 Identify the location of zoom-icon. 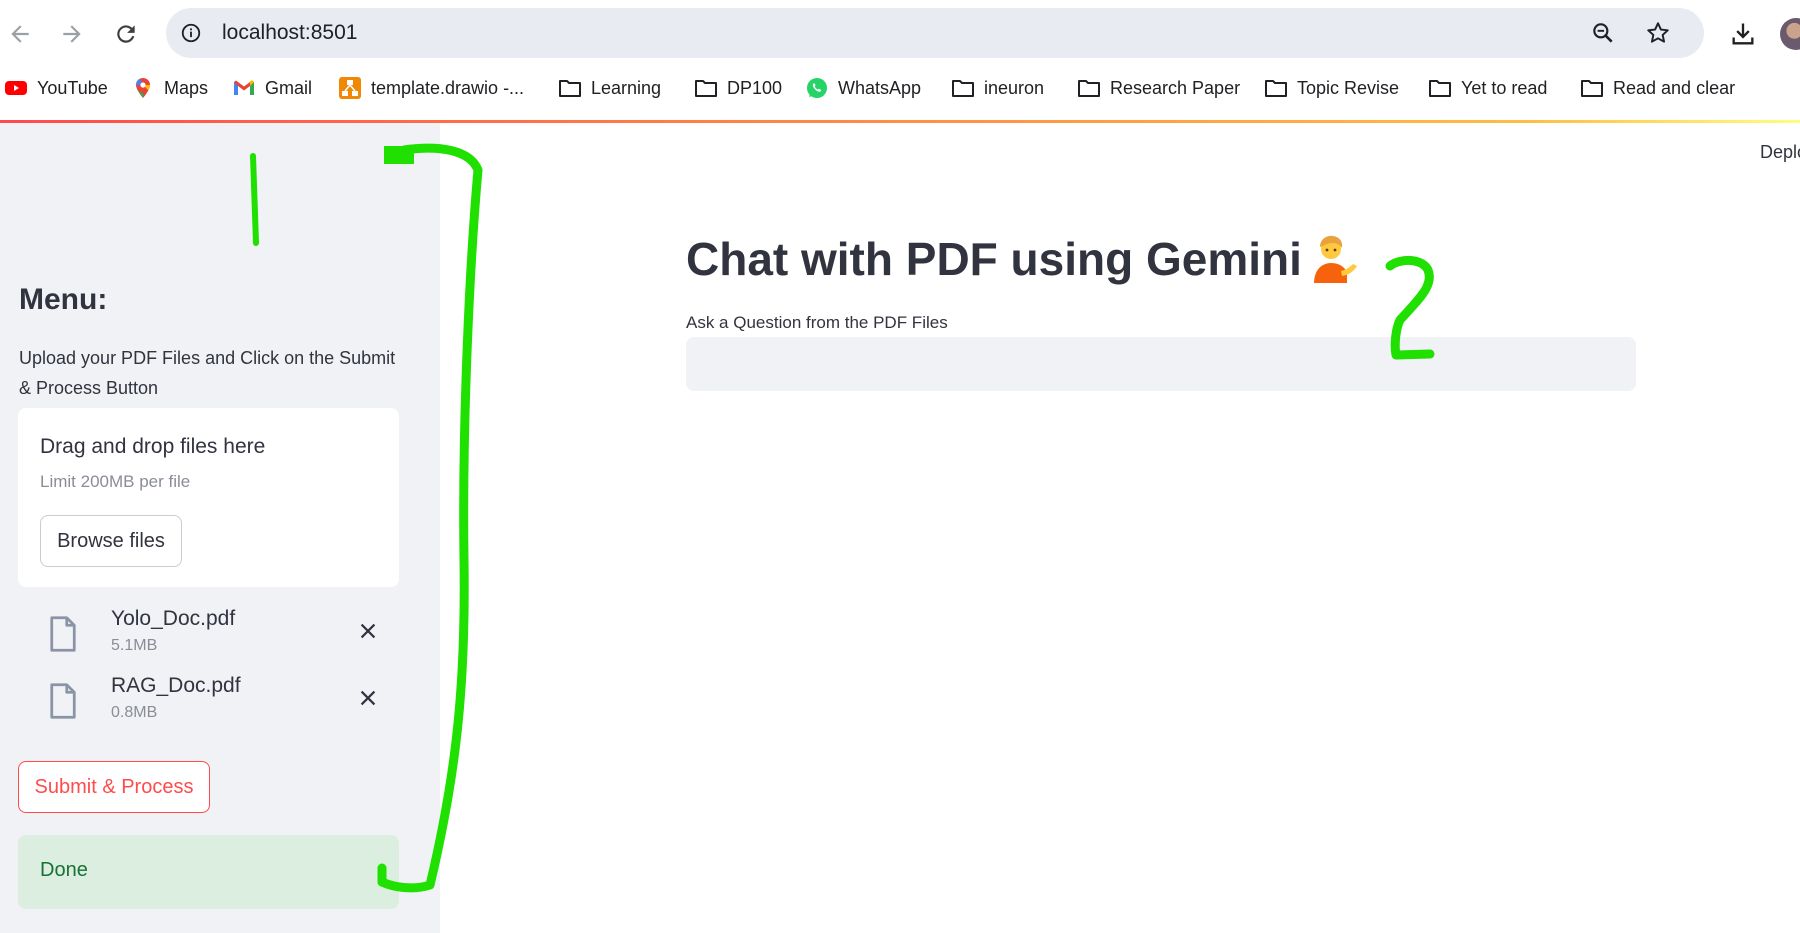
(1603, 33).